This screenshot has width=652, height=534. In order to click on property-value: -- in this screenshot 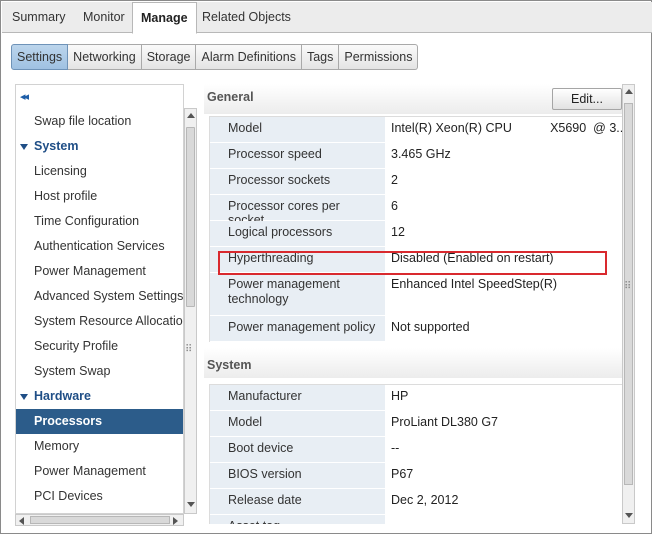, I will do `click(503, 450)`.